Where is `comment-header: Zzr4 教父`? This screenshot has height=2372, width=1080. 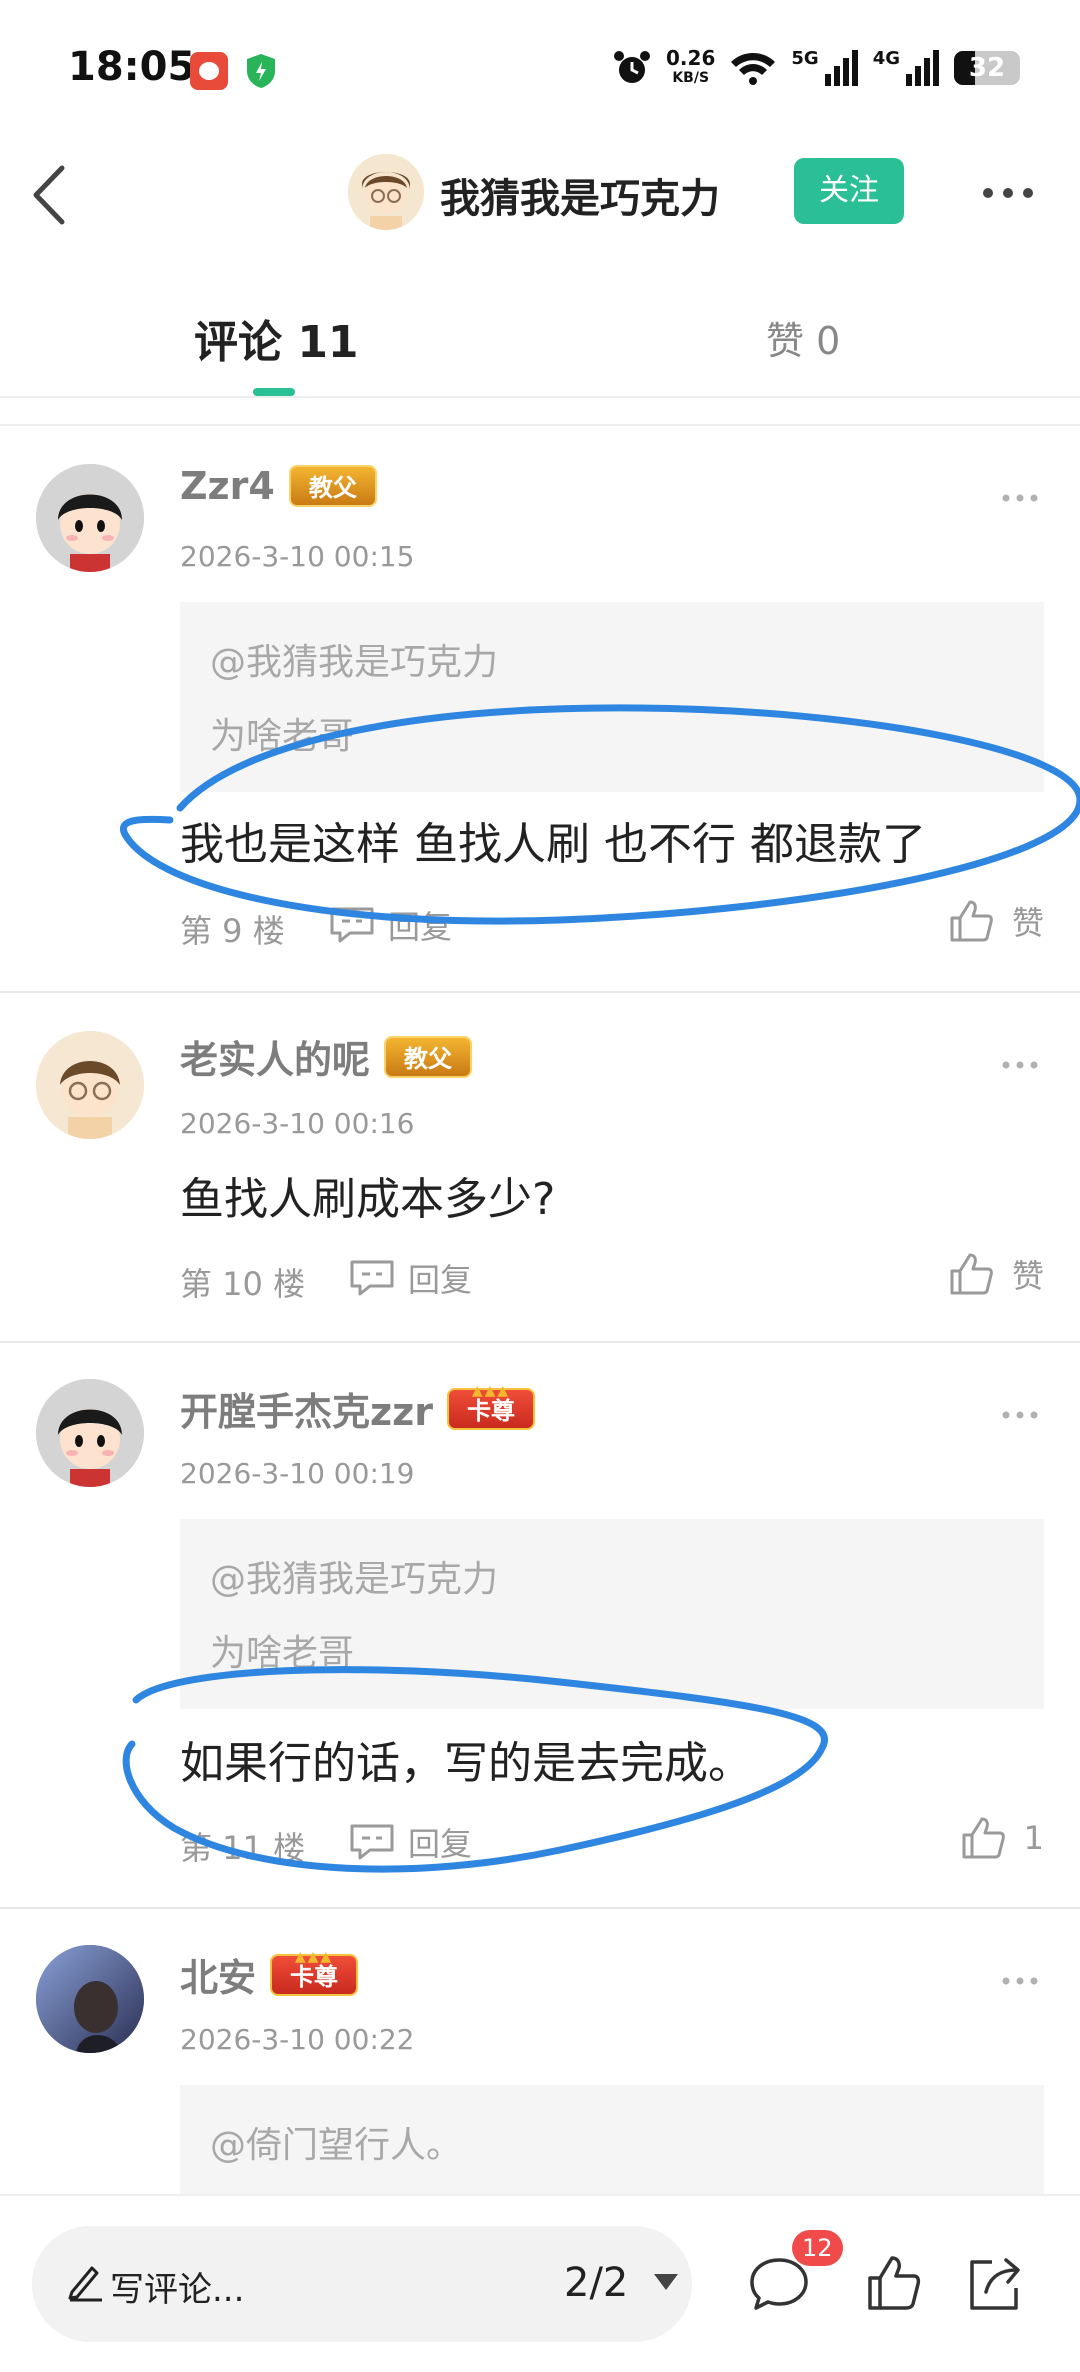 comment-header: Zzr4 教父 is located at coordinates (278, 486).